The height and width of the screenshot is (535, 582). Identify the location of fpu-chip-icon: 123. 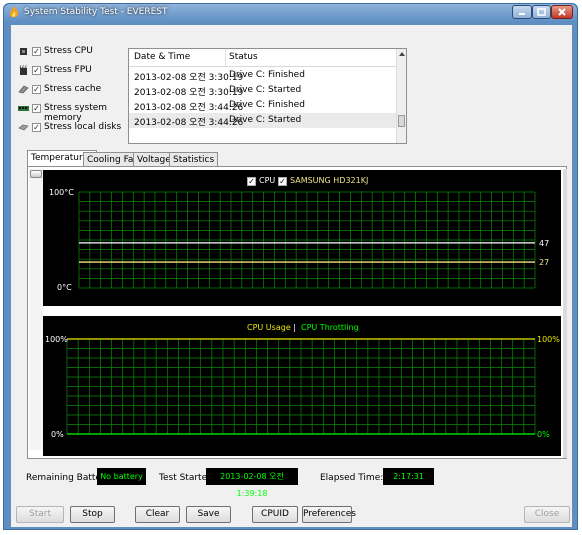
(23, 70).